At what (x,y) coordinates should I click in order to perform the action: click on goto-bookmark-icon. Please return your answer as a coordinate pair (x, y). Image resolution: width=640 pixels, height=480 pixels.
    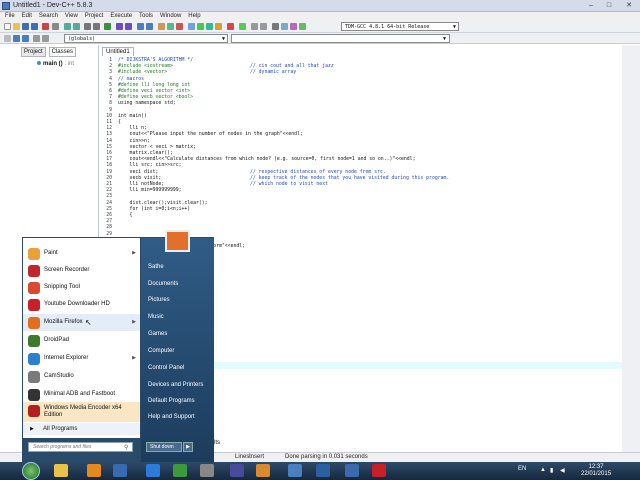
    Looking at the image, I should click on (149, 26).